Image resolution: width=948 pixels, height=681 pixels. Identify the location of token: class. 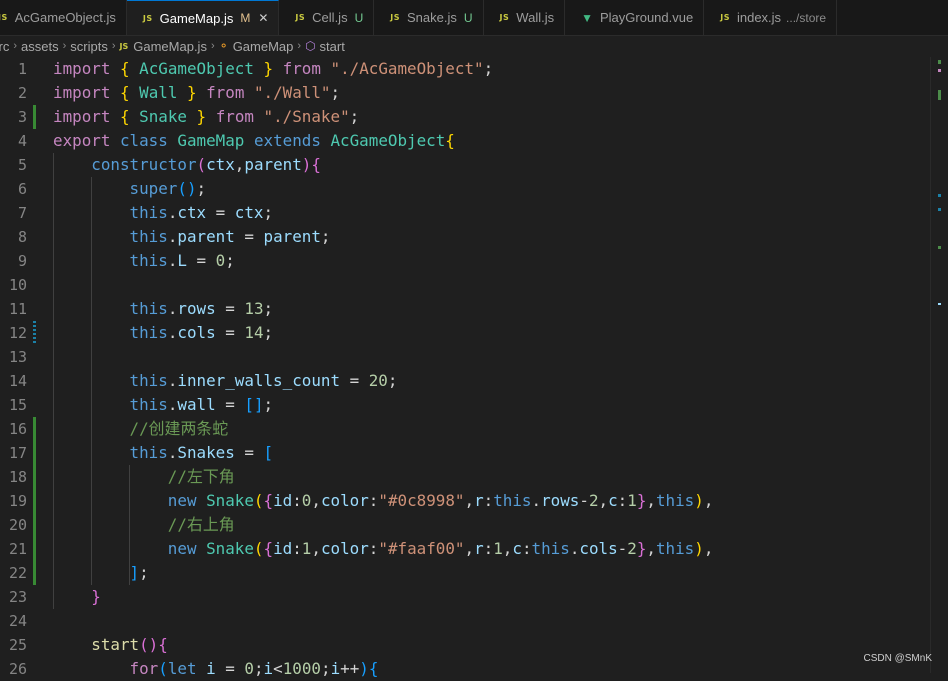
(148, 140).